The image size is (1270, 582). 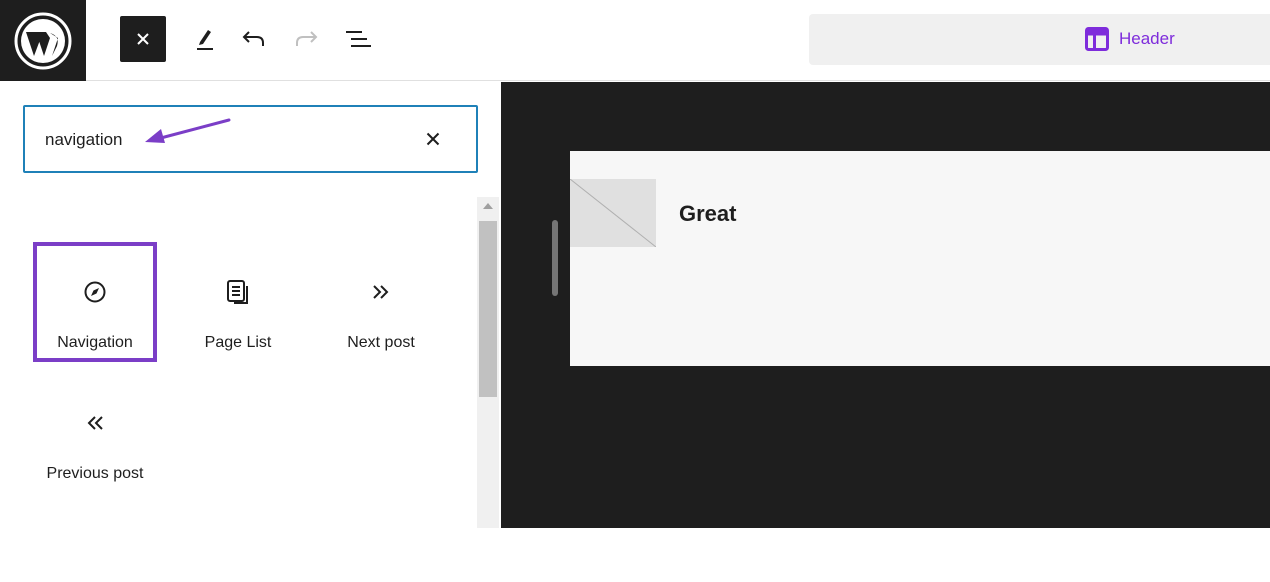 I want to click on block-navigation: Navigation, so click(x=95, y=302).